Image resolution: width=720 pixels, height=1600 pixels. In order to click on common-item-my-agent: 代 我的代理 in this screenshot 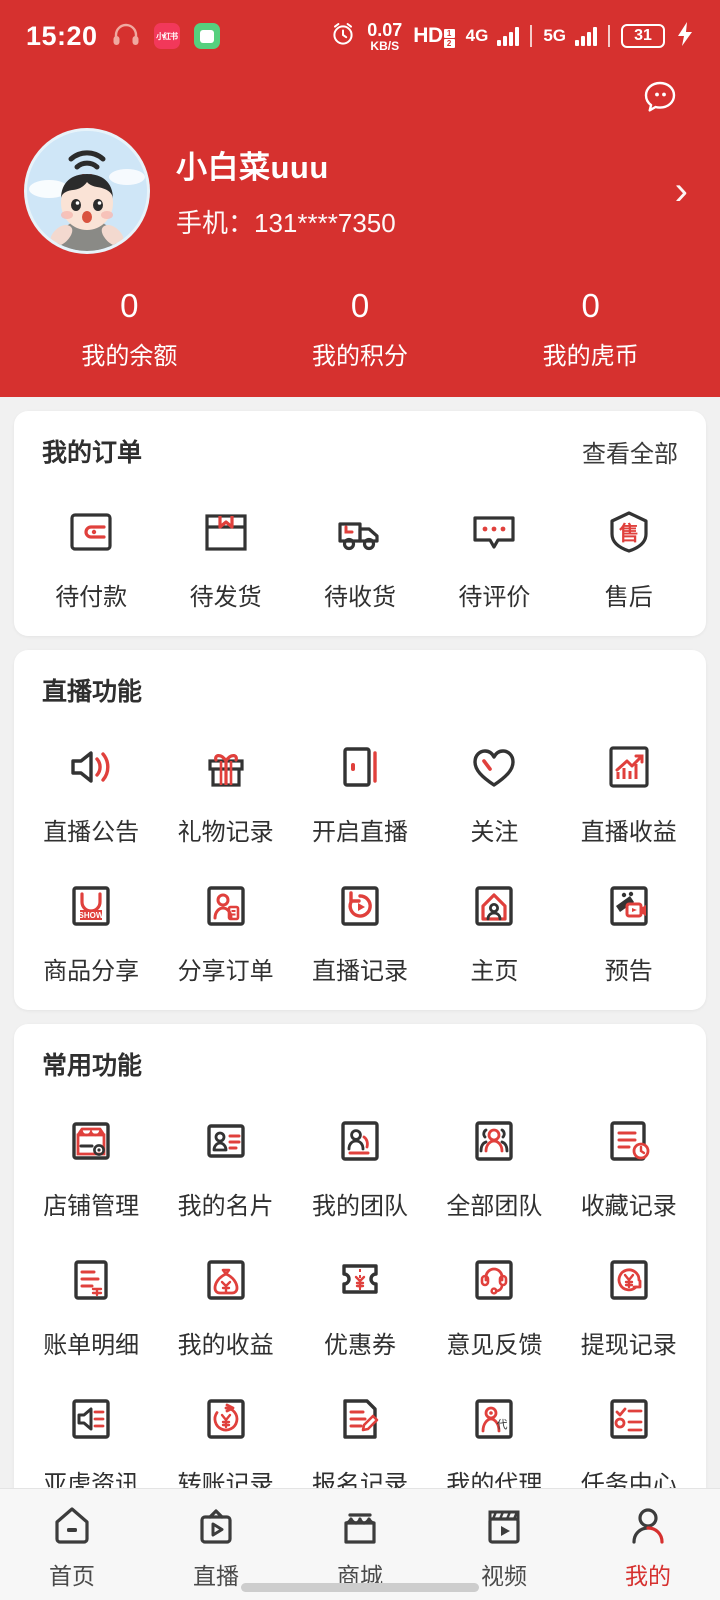, I will do `click(494, 1426)`.